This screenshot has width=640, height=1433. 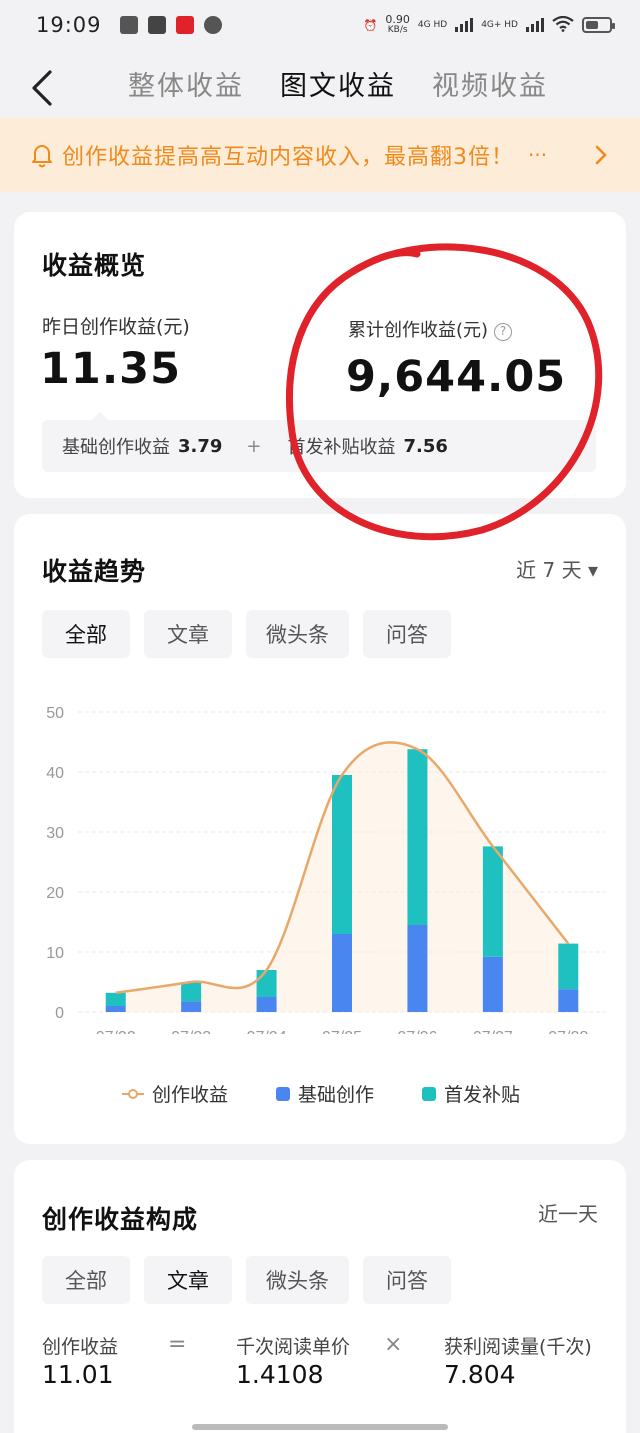 I want to click on legend-item-total: 创作收益, so click(x=175, y=1093).